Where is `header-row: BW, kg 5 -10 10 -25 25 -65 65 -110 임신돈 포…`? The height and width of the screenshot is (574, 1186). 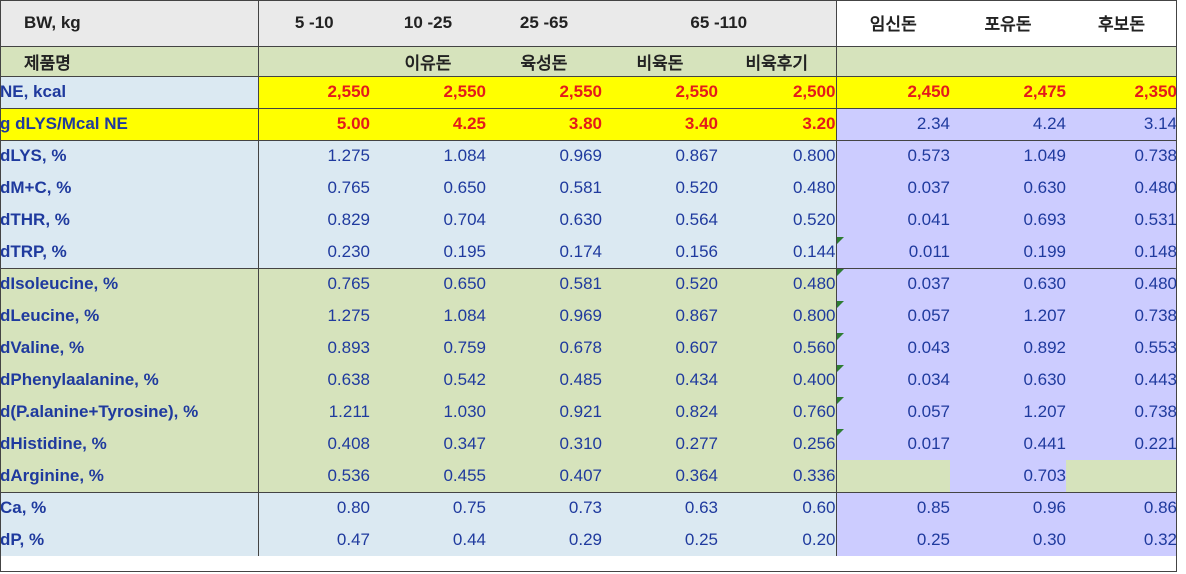 header-row: BW, kg 5 -10 10 -25 25 -65 65 -110 임신돈 포… is located at coordinates (589, 23).